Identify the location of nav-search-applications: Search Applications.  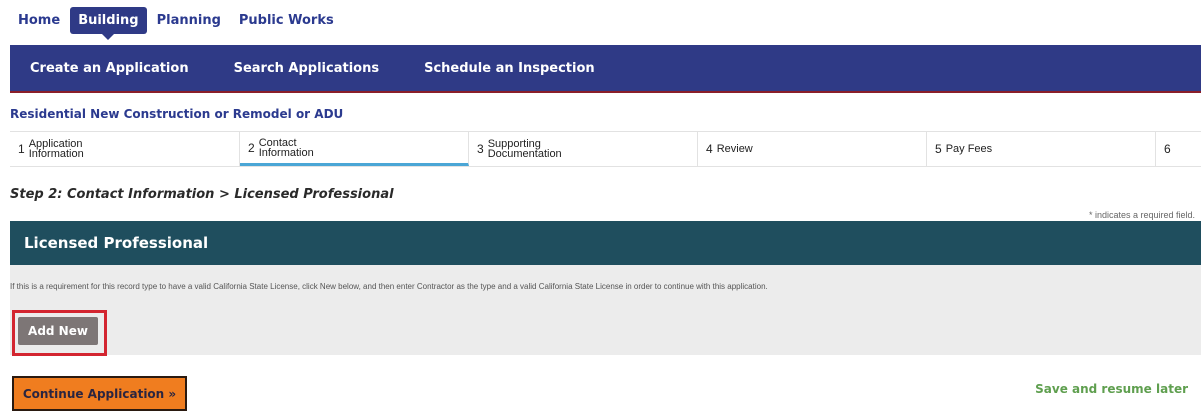
(307, 68).